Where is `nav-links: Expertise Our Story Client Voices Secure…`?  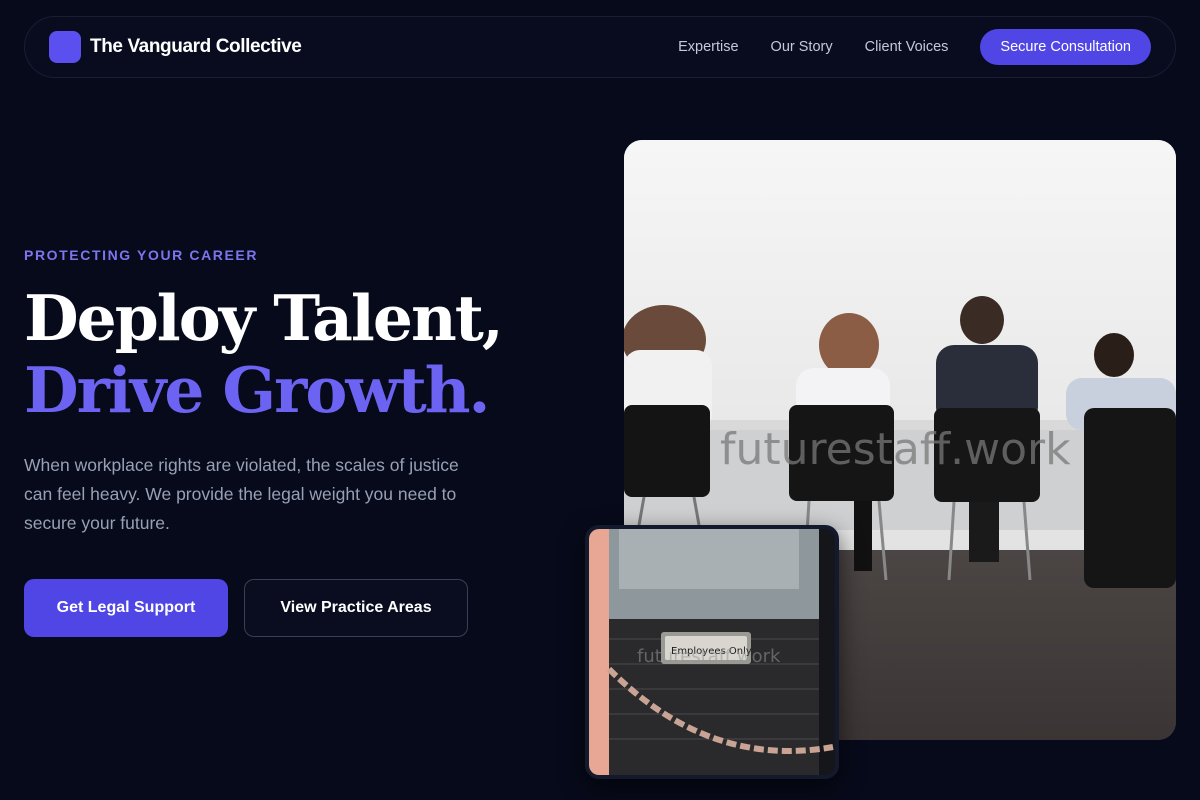
nav-links: Expertise Our Story Client Voices Secure… is located at coordinates (914, 47).